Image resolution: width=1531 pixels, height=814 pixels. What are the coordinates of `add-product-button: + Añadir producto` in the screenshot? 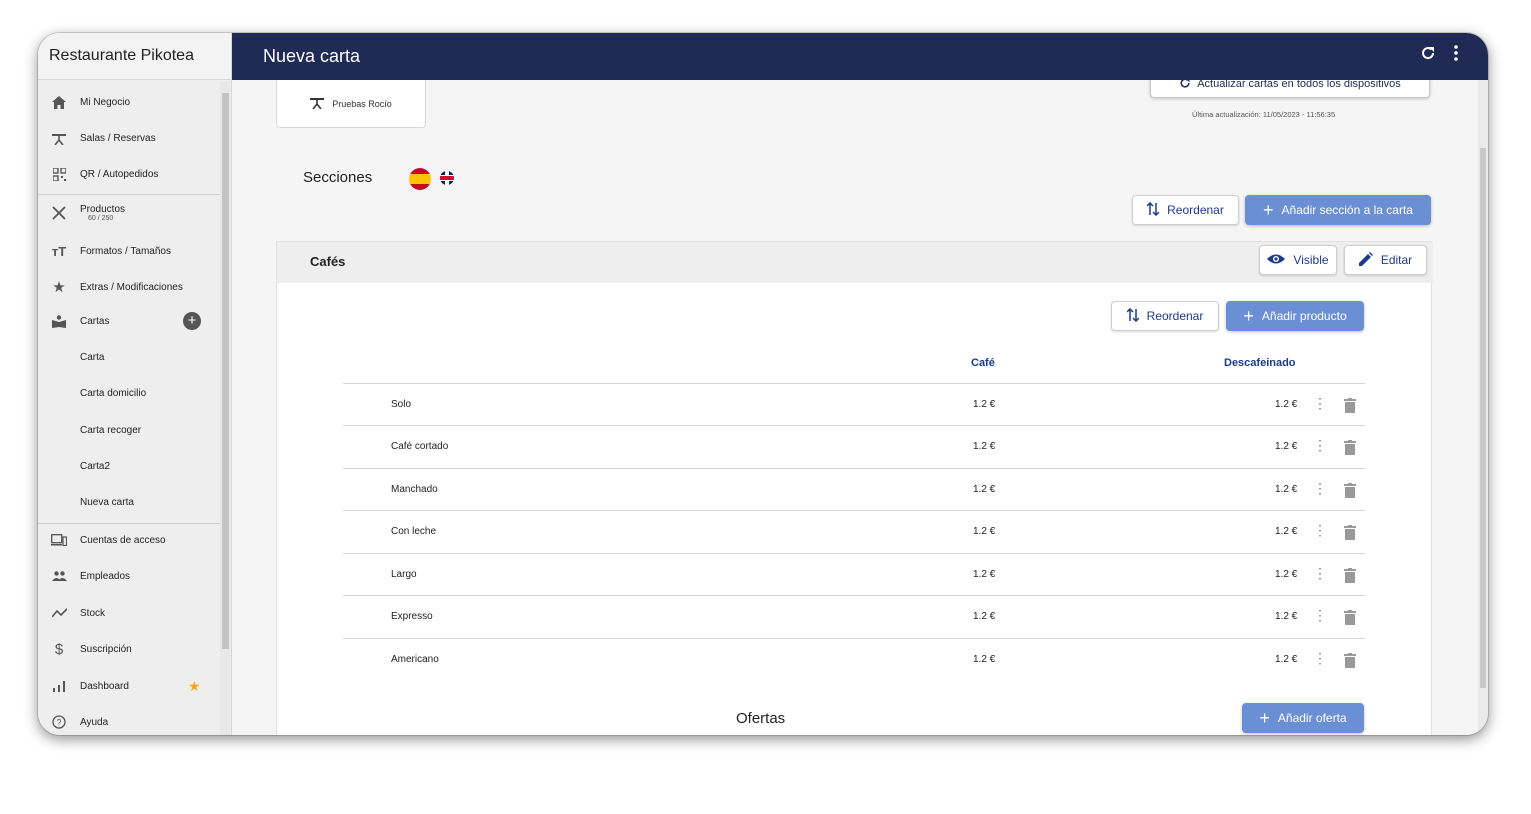 It's located at (1295, 316).